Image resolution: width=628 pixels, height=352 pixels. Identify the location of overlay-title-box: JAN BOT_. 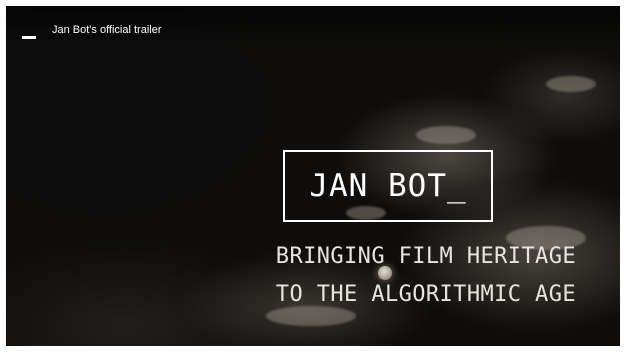
(388, 186).